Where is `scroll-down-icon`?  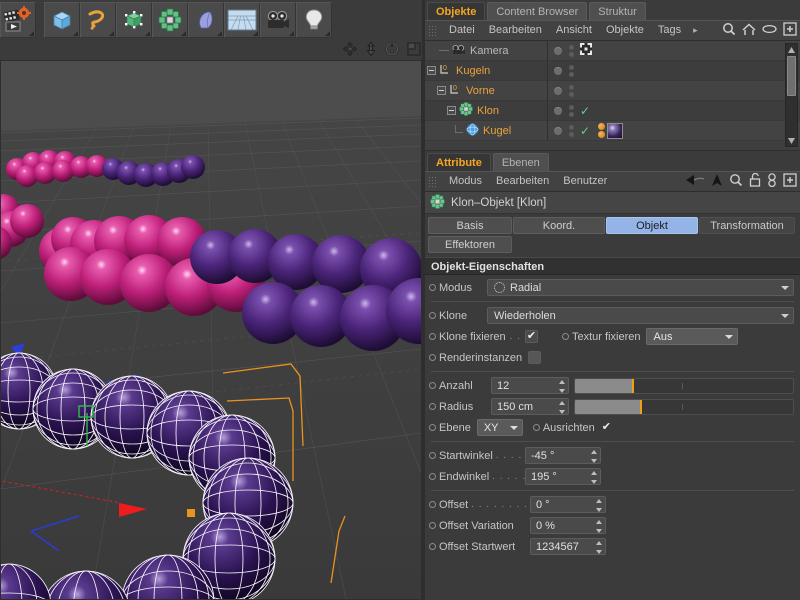 scroll-down-icon is located at coordinates (791, 140).